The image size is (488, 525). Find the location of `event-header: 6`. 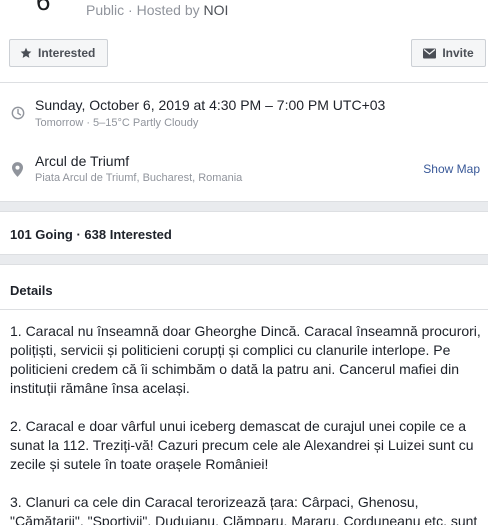

event-header: 6 is located at coordinates (56, 7).